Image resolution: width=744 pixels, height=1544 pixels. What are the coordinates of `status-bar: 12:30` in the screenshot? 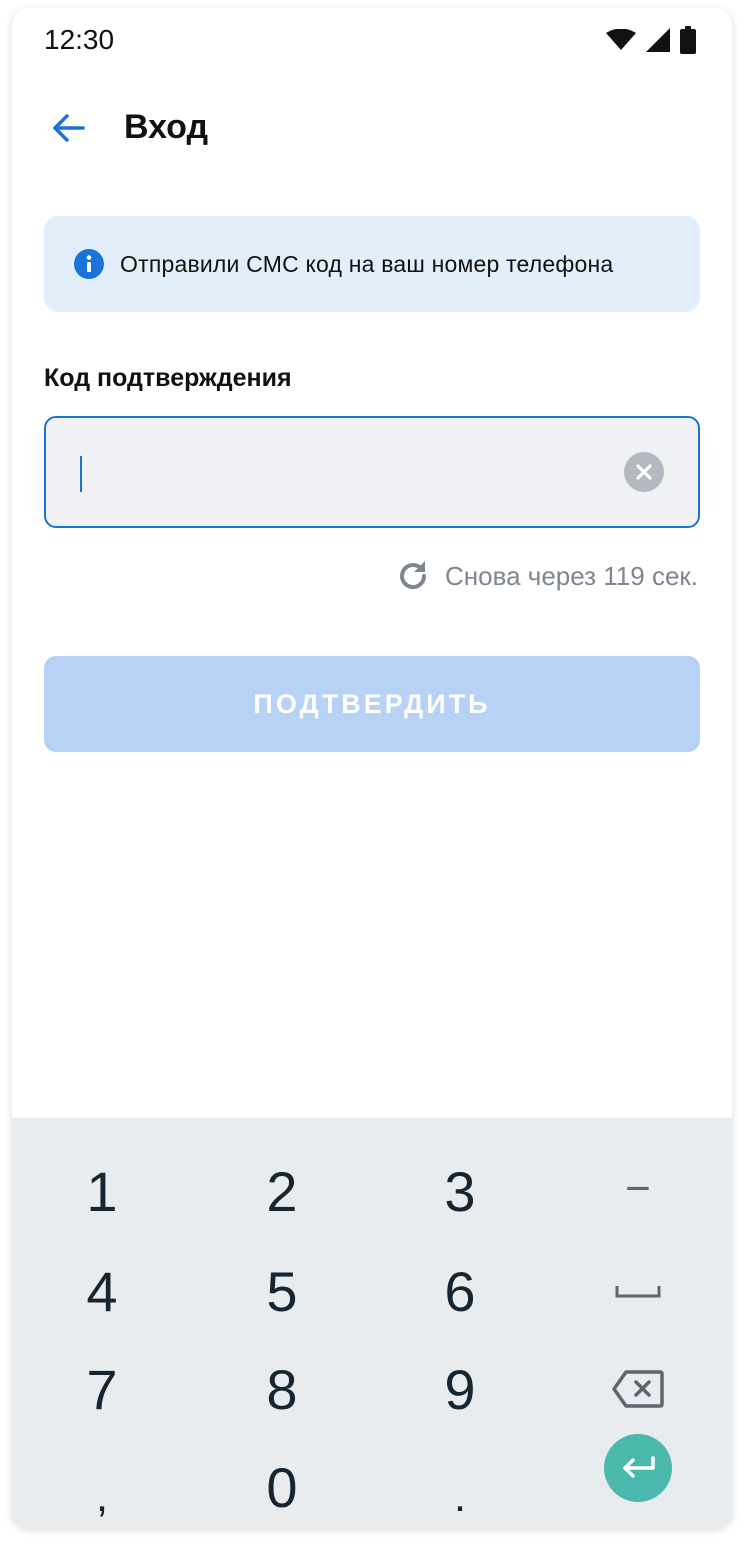 It's located at (372, 40).